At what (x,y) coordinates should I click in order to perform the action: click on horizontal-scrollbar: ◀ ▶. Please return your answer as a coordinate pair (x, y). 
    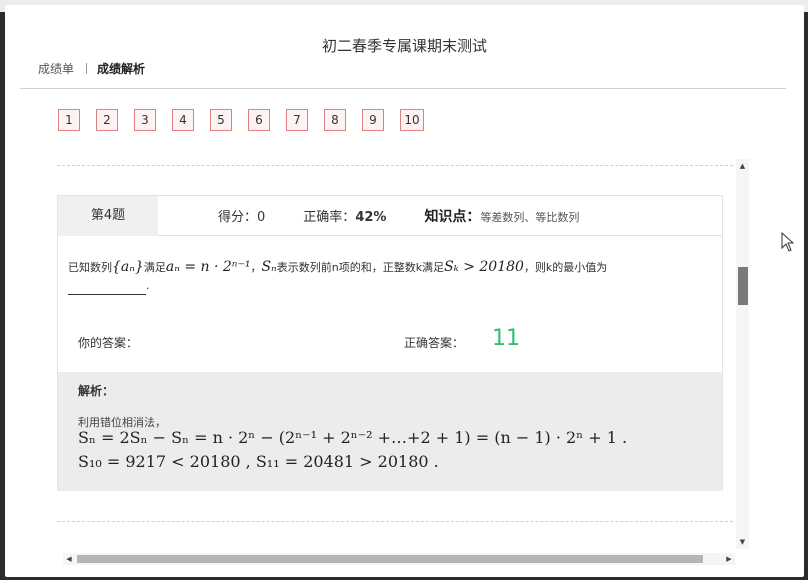
    Looking at the image, I should click on (399, 559).